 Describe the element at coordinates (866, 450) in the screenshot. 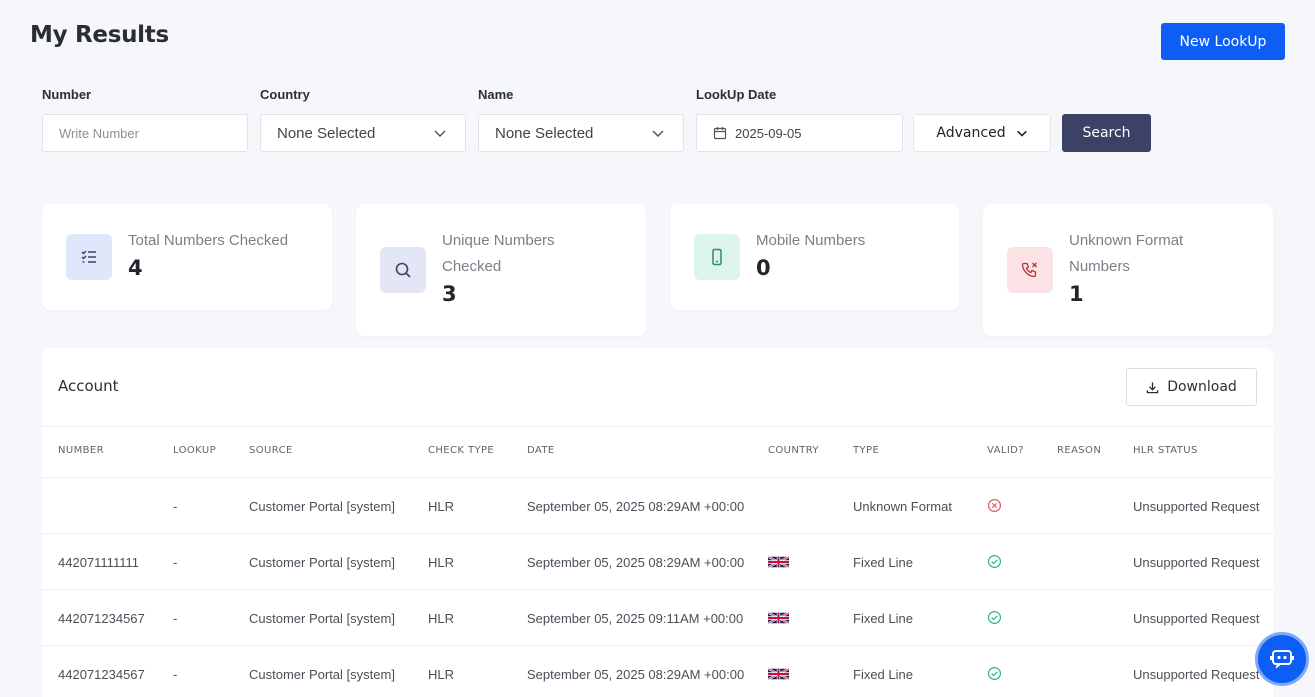

I see `column-header-type: TYPE` at that location.